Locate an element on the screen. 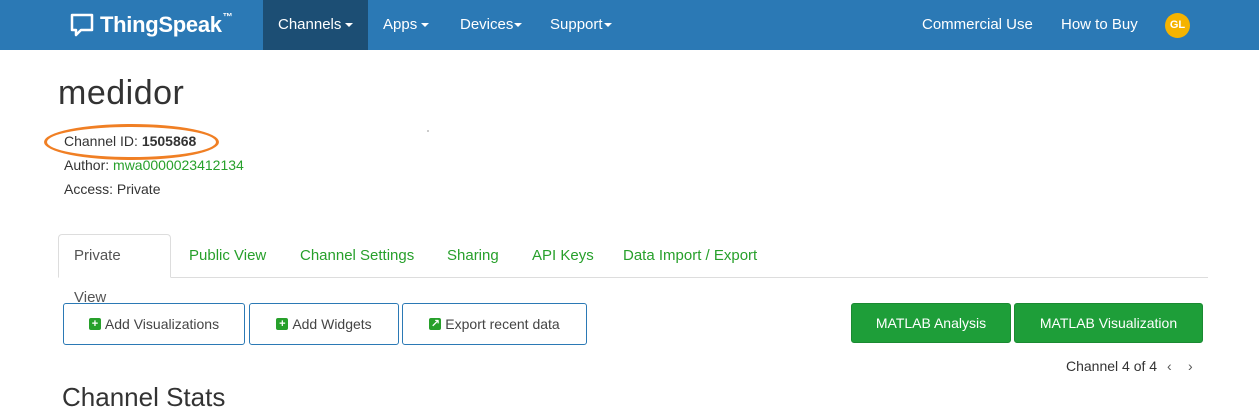  matlab-analysis-button: MATLAB Analysis is located at coordinates (931, 323).